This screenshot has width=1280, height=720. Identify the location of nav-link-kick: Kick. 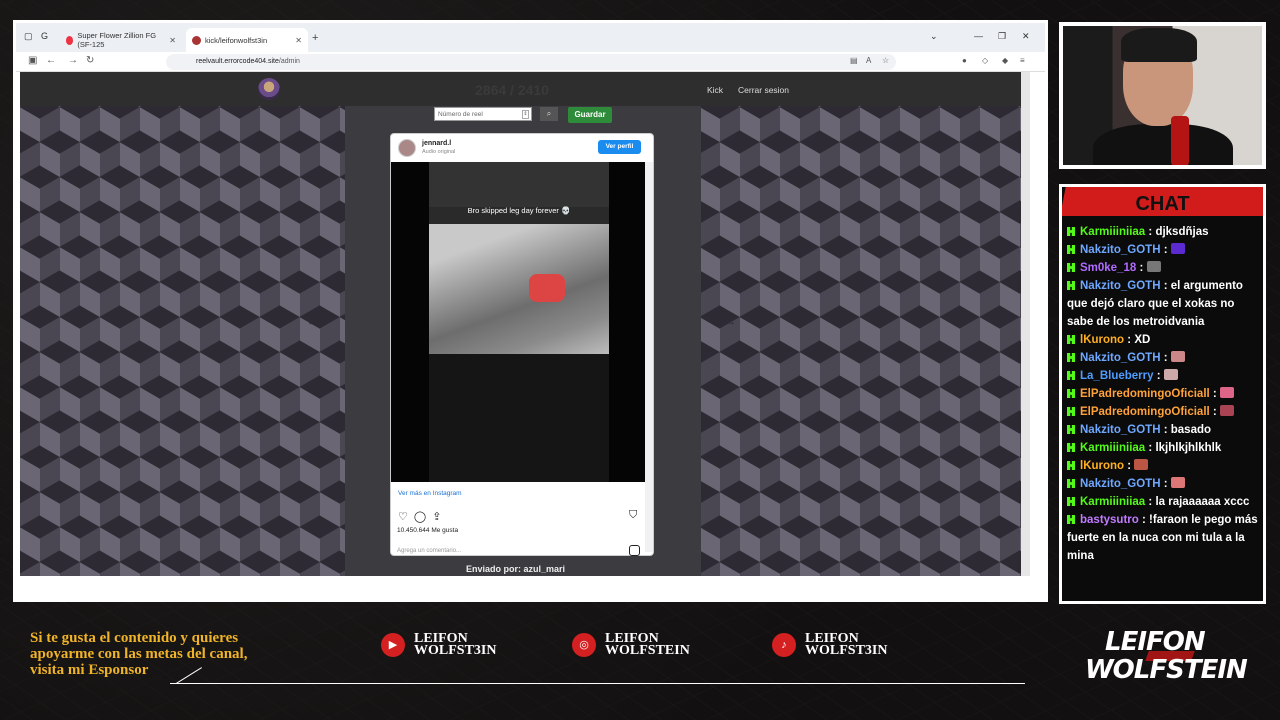
(715, 90).